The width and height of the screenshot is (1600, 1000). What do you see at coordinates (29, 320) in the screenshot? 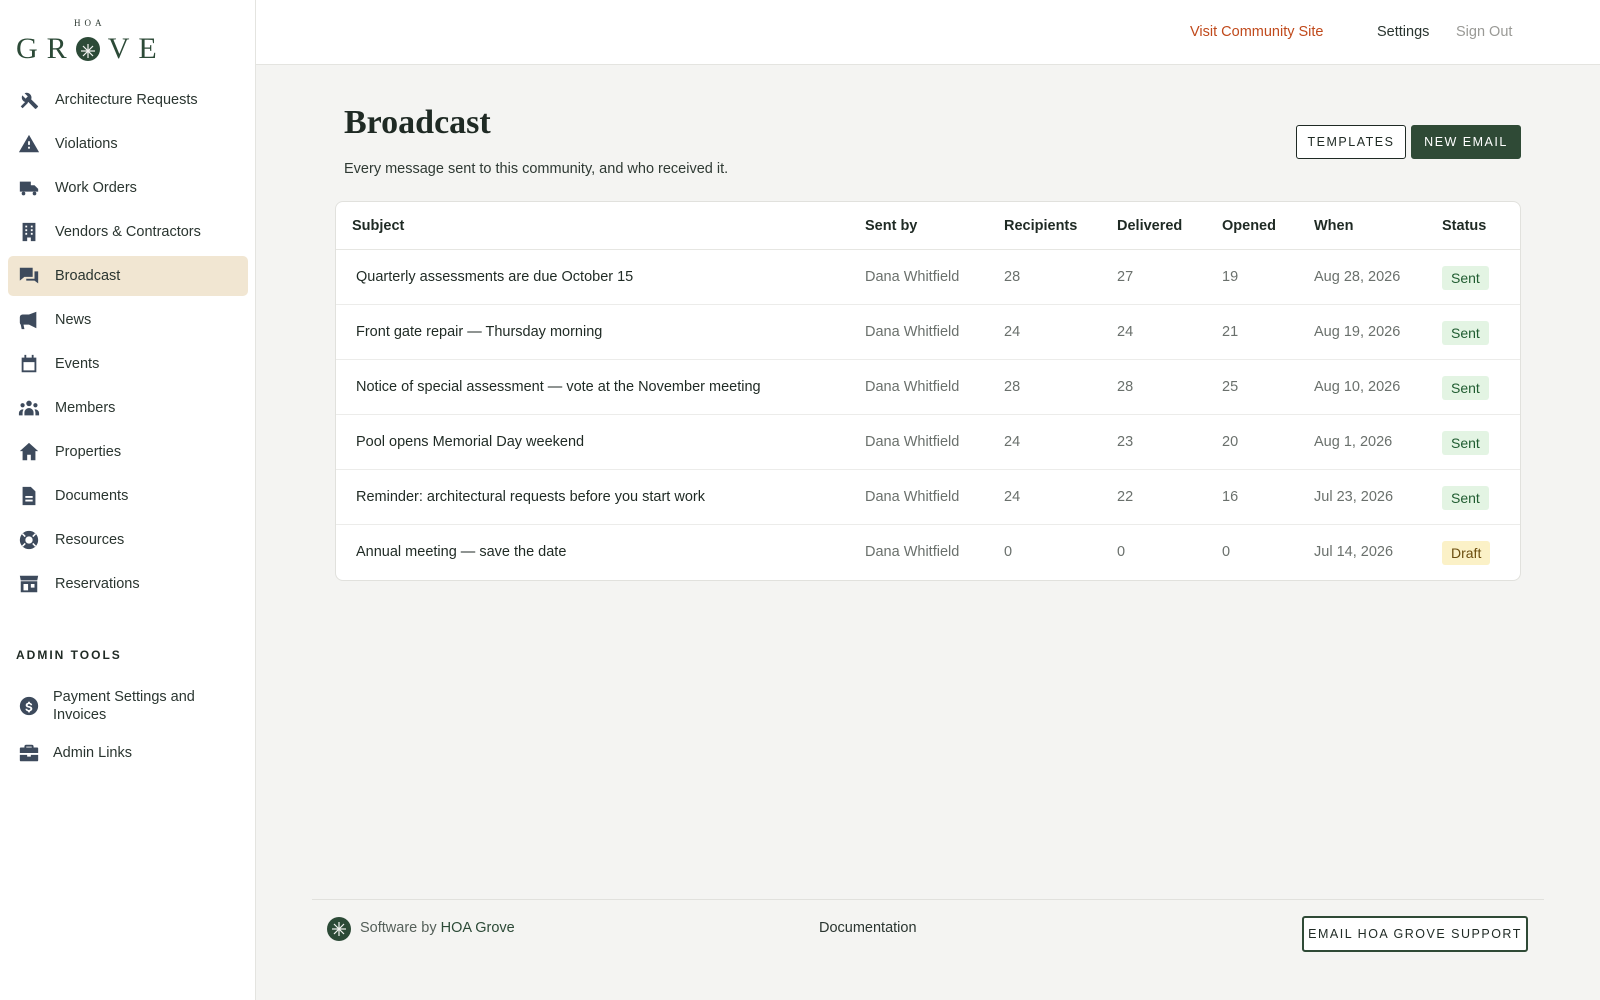
I see `megaphone-icon` at bounding box center [29, 320].